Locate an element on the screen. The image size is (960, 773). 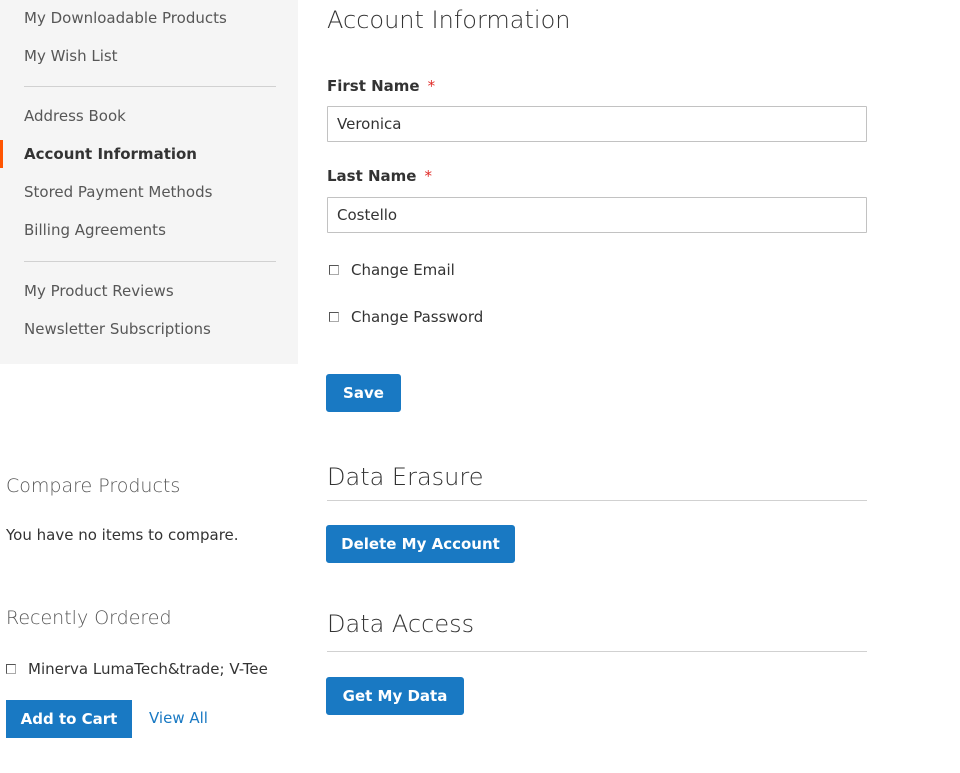
data-access-title: Data Access is located at coordinates (401, 624).